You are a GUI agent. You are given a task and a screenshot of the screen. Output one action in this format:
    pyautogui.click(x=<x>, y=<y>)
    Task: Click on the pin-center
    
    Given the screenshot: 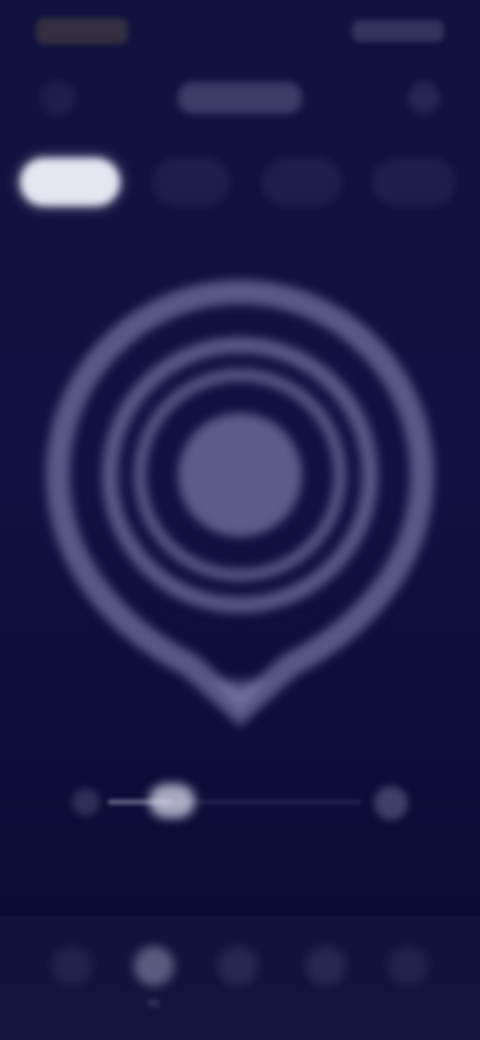 What is the action you would take?
    pyautogui.click(x=240, y=475)
    